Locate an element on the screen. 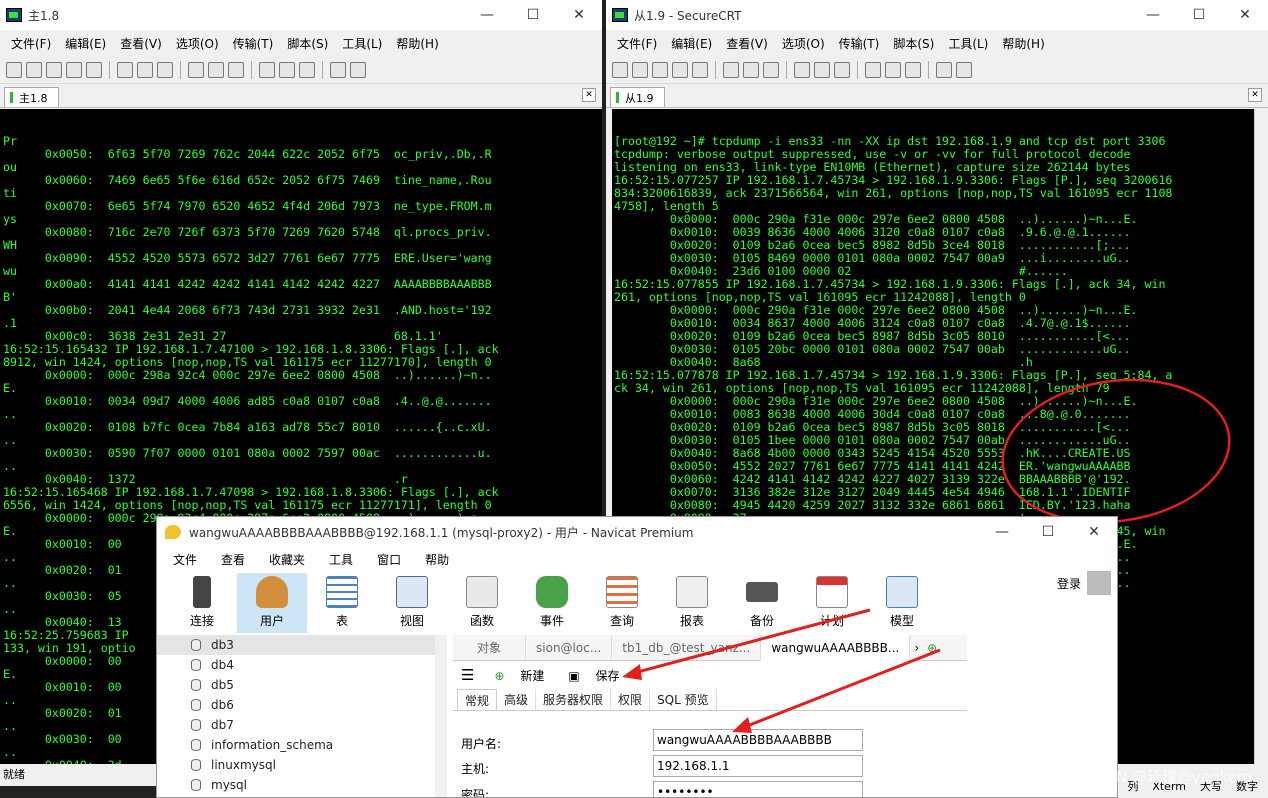  ribbon-query: 查询 is located at coordinates (622, 603).